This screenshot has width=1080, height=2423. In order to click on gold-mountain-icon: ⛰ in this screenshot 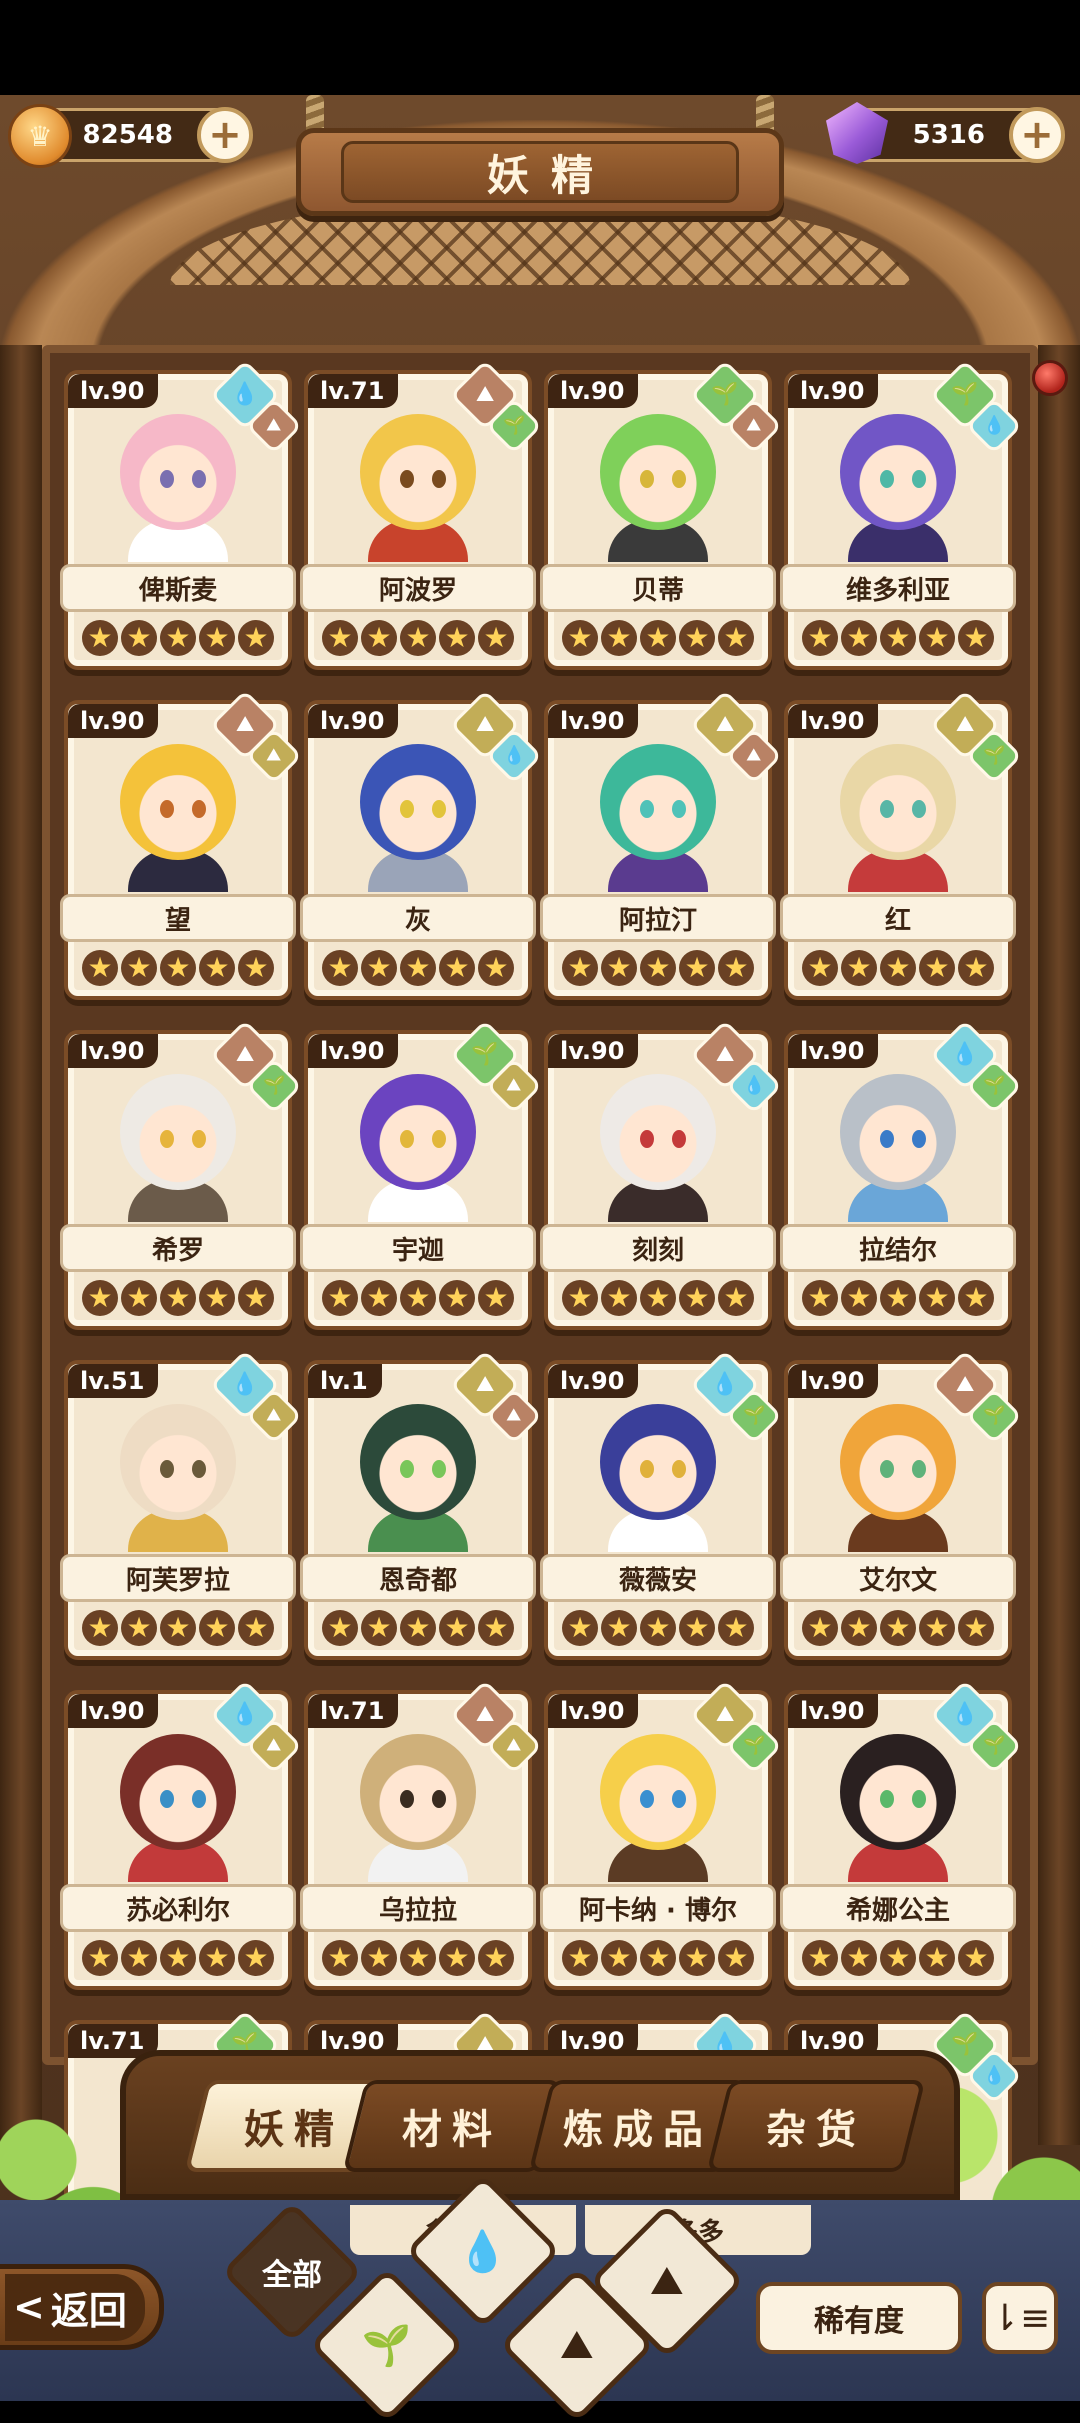, I will do `click(577, 2344)`.